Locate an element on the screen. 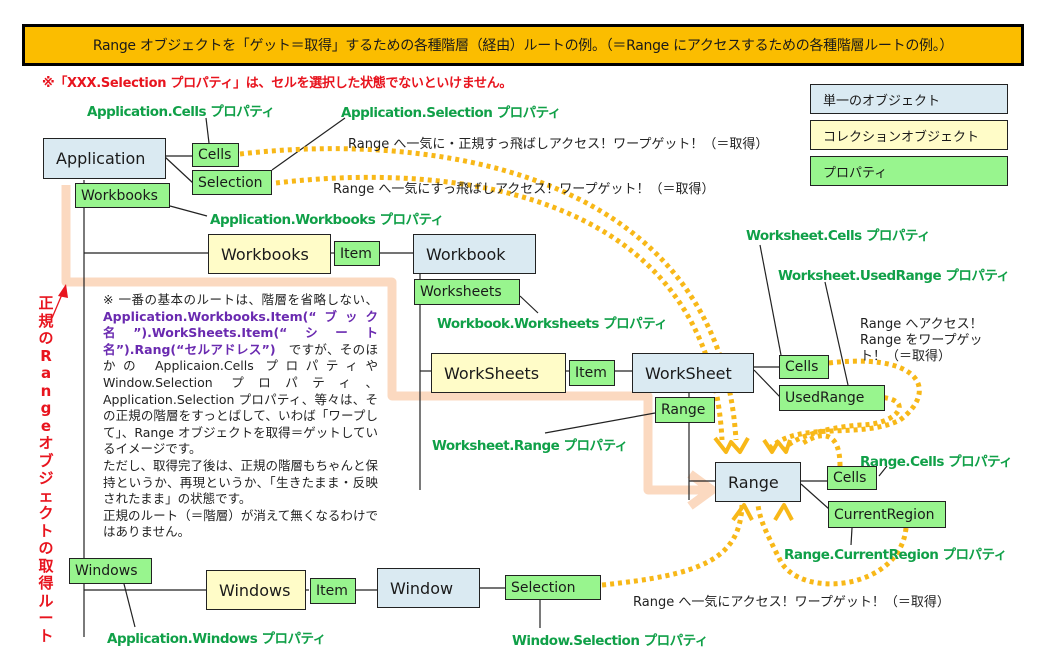 The image size is (1041, 663). node-window: Window is located at coordinates (428, 588).